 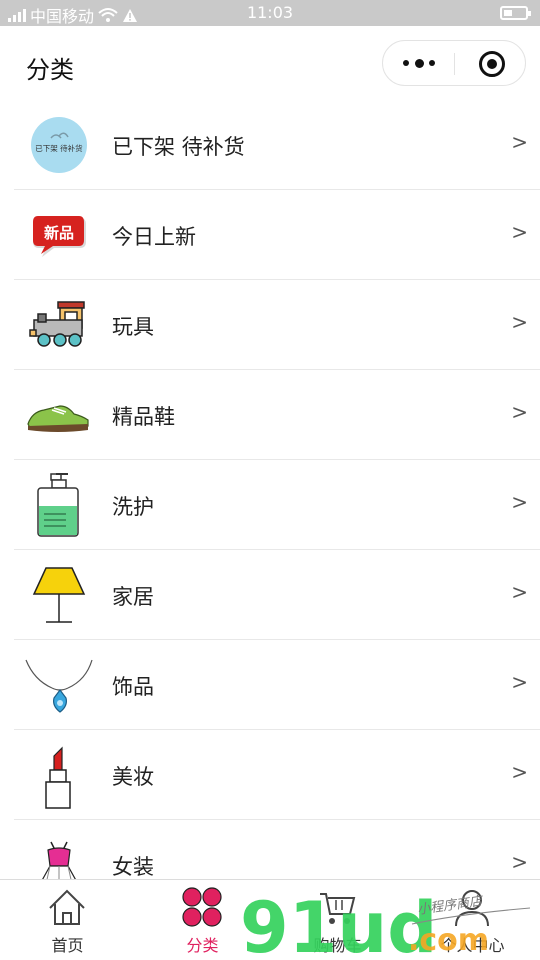 What do you see at coordinates (337, 907) in the screenshot?
I see `cart-icon` at bounding box center [337, 907].